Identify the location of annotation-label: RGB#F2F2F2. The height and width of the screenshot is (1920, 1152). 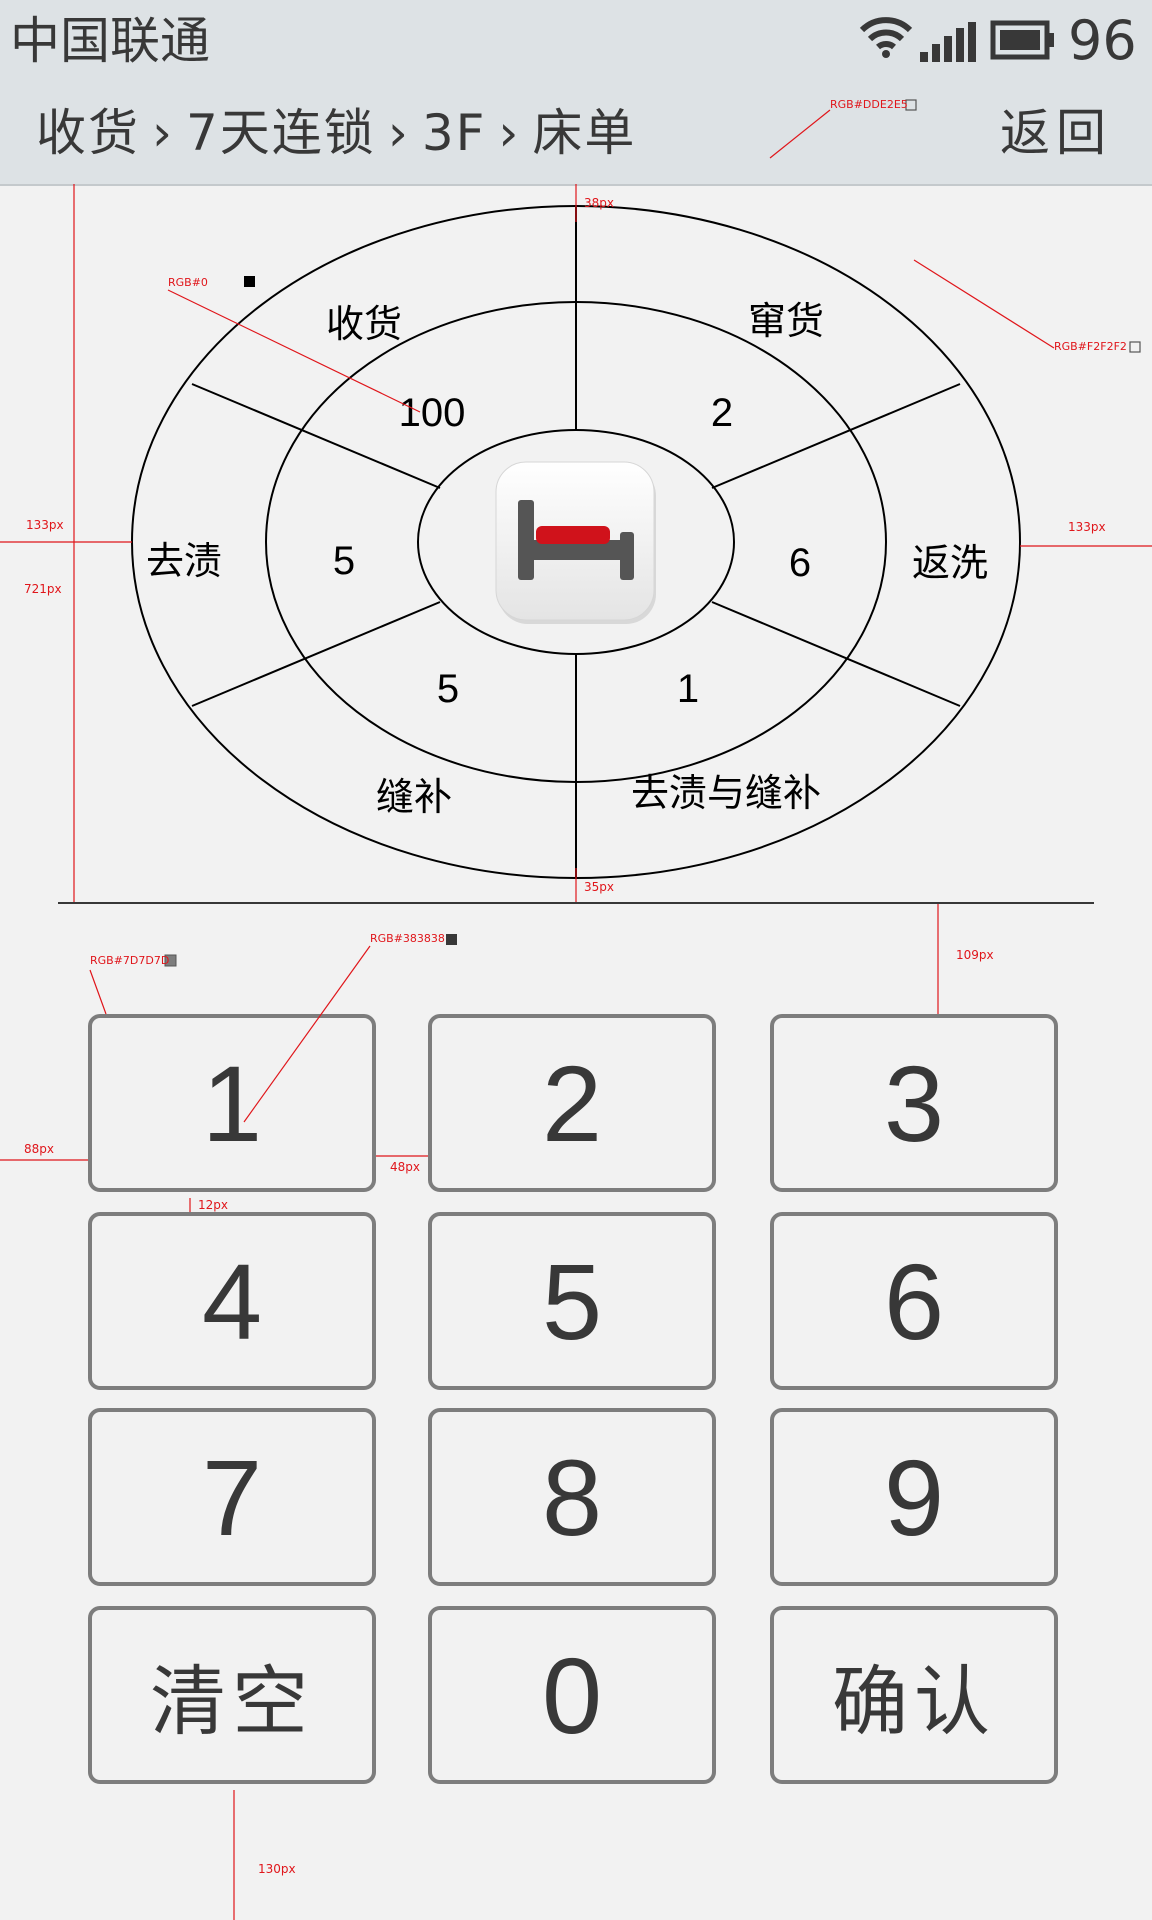
(1090, 346).